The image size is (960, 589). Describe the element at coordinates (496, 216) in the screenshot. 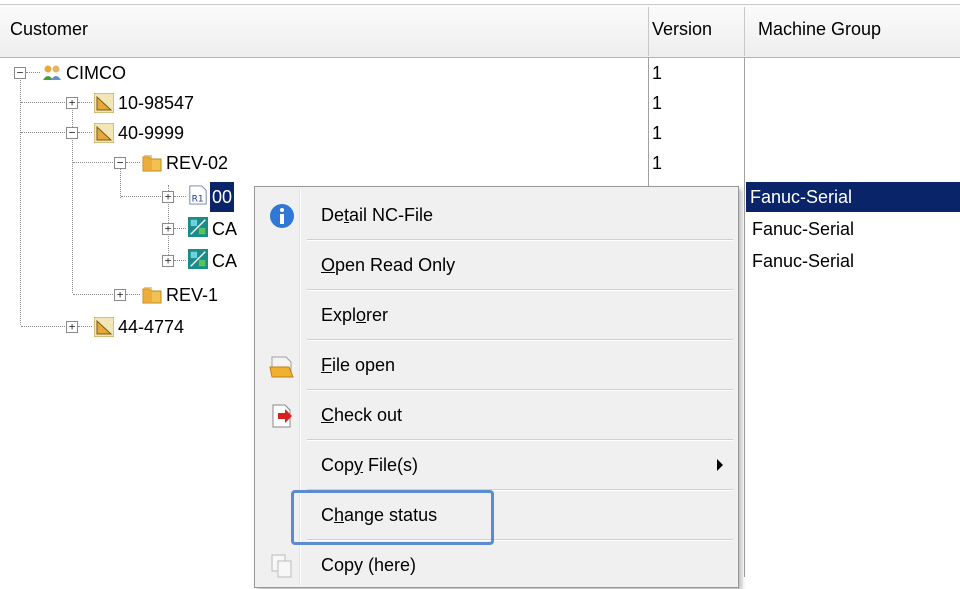

I see `menu-item-detail-nc-file: Detail NC-File` at that location.